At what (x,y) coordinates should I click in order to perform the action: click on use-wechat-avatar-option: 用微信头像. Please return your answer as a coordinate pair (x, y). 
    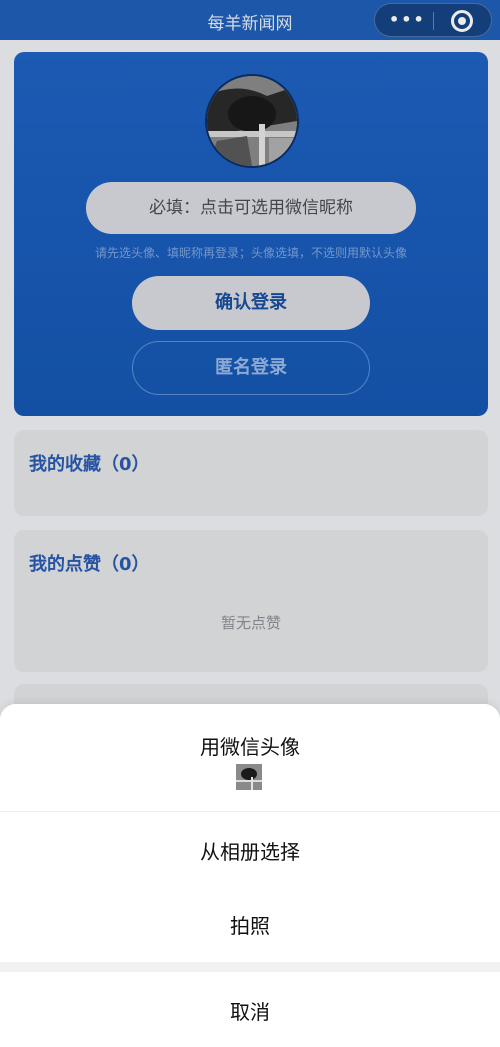
    Looking at the image, I should click on (250, 758).